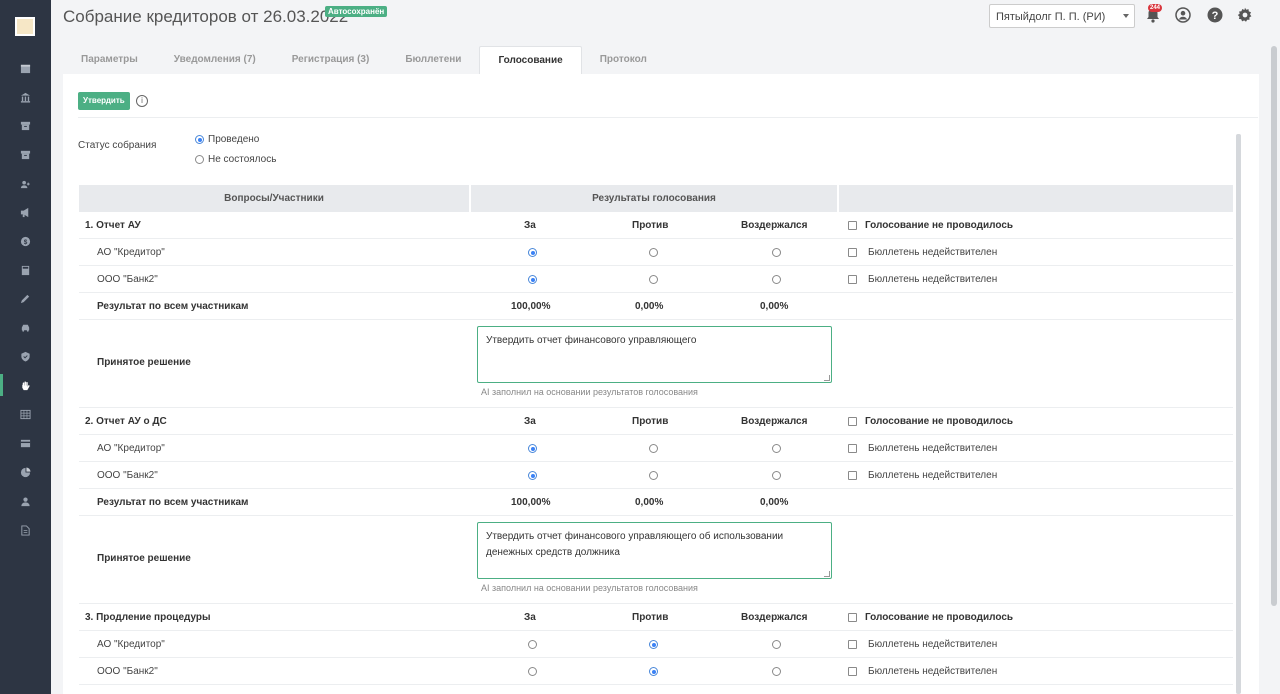  I want to click on chevron-down-icon, so click(1126, 16).